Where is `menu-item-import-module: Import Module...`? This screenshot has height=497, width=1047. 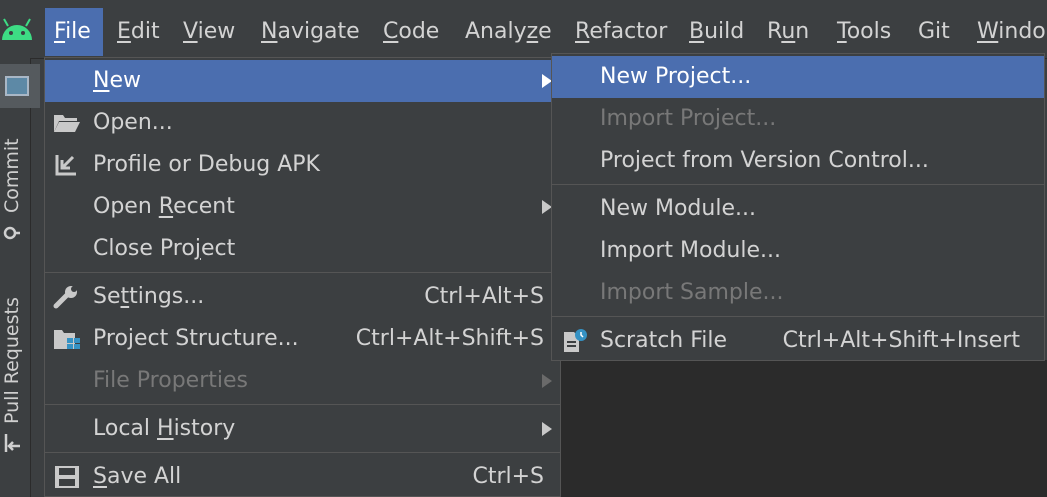
menu-item-import-module: Import Module... is located at coordinates (798, 251).